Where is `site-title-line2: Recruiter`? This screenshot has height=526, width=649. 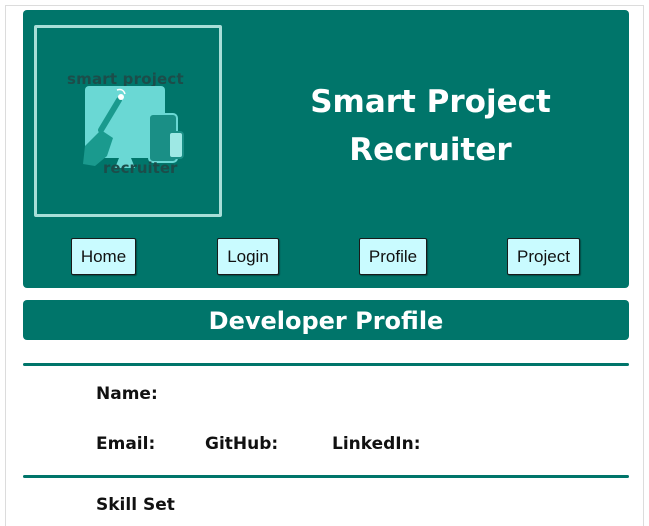
site-title-line2: Recruiter is located at coordinates (430, 150).